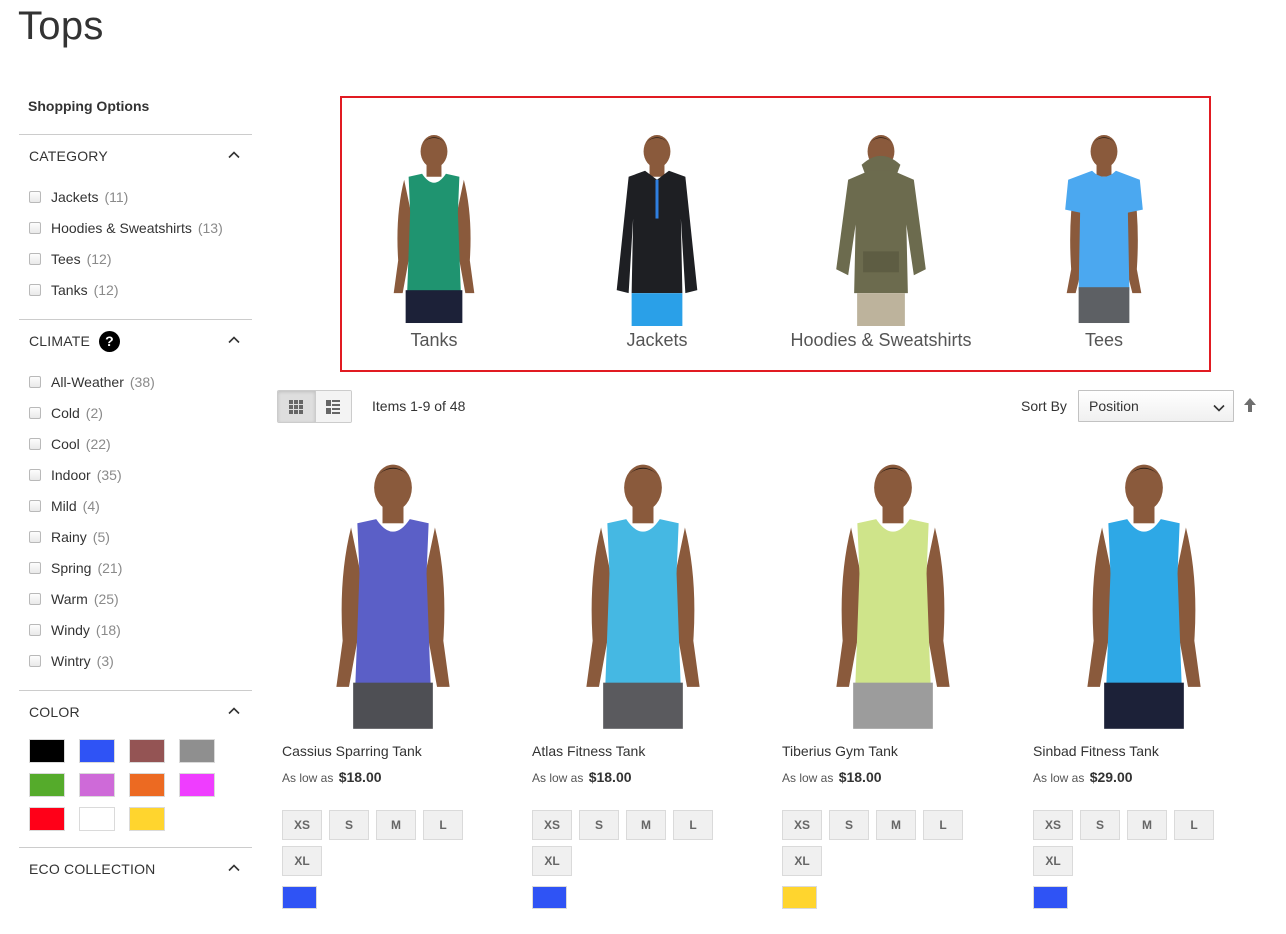 This screenshot has height=934, width=1286. What do you see at coordinates (893, 751) in the screenshot?
I see `product-name-link: Tiberius Gym Tank` at bounding box center [893, 751].